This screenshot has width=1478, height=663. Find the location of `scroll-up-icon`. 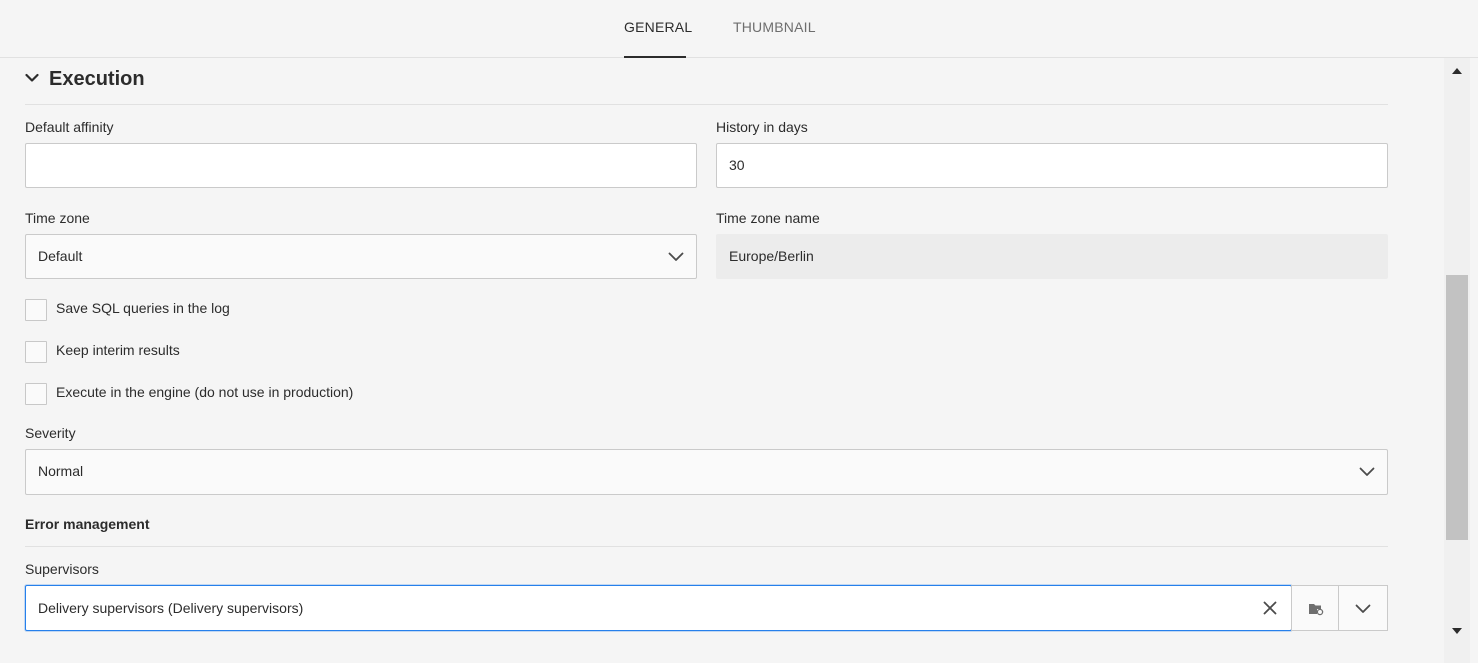

scroll-up-icon is located at coordinates (1457, 71).